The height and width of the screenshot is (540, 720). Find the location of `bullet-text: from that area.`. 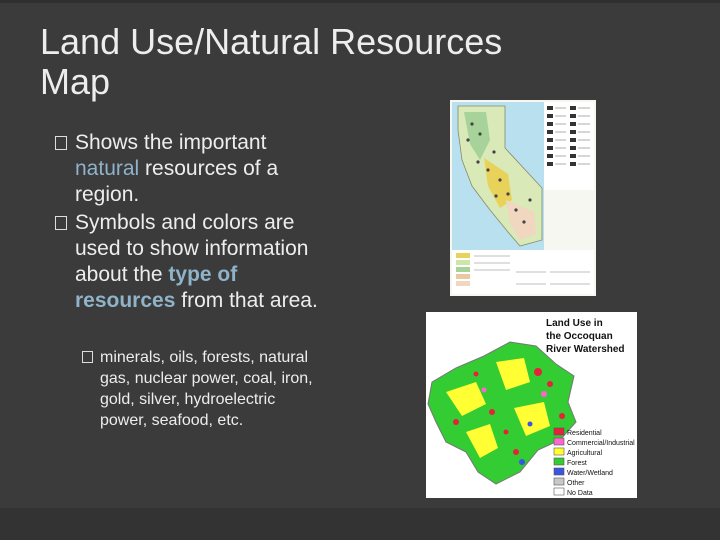

bullet-text: from that area. is located at coordinates (246, 300).